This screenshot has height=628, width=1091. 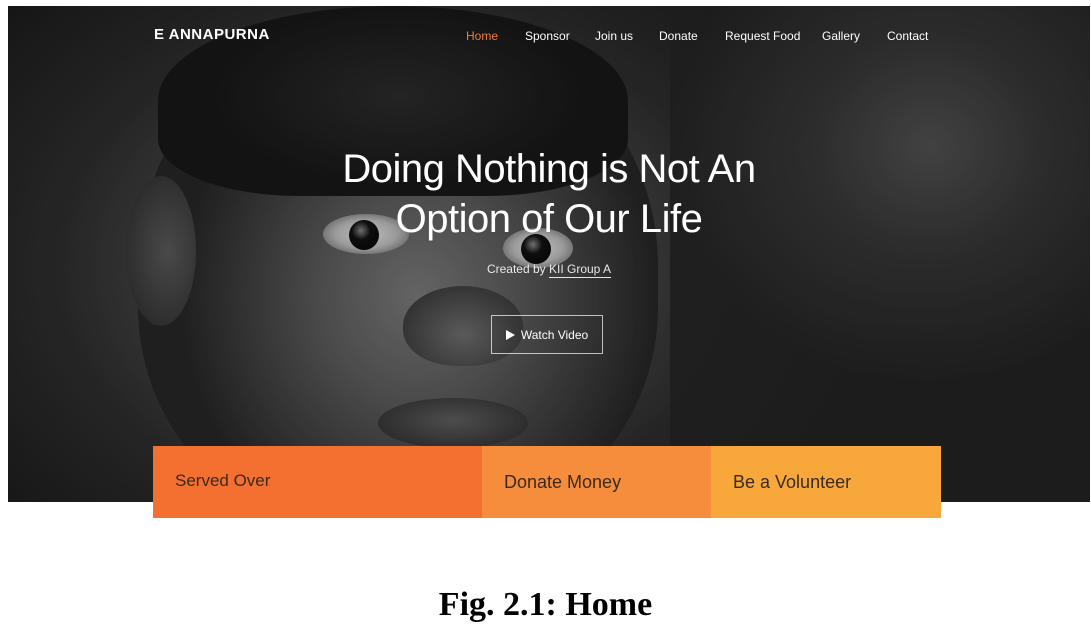 I want to click on nav-item-home: Home, so click(x=482, y=36).